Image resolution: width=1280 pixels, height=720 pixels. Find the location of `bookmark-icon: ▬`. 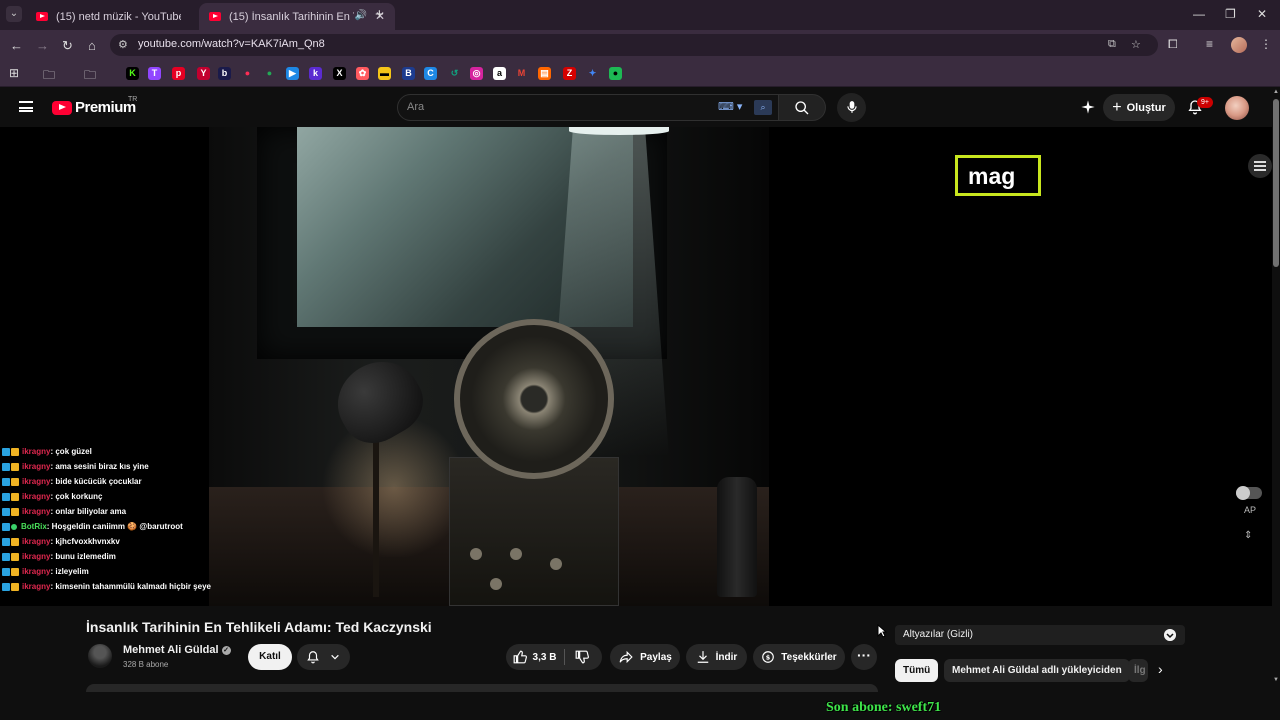

bookmark-icon: ▬ is located at coordinates (384, 73).